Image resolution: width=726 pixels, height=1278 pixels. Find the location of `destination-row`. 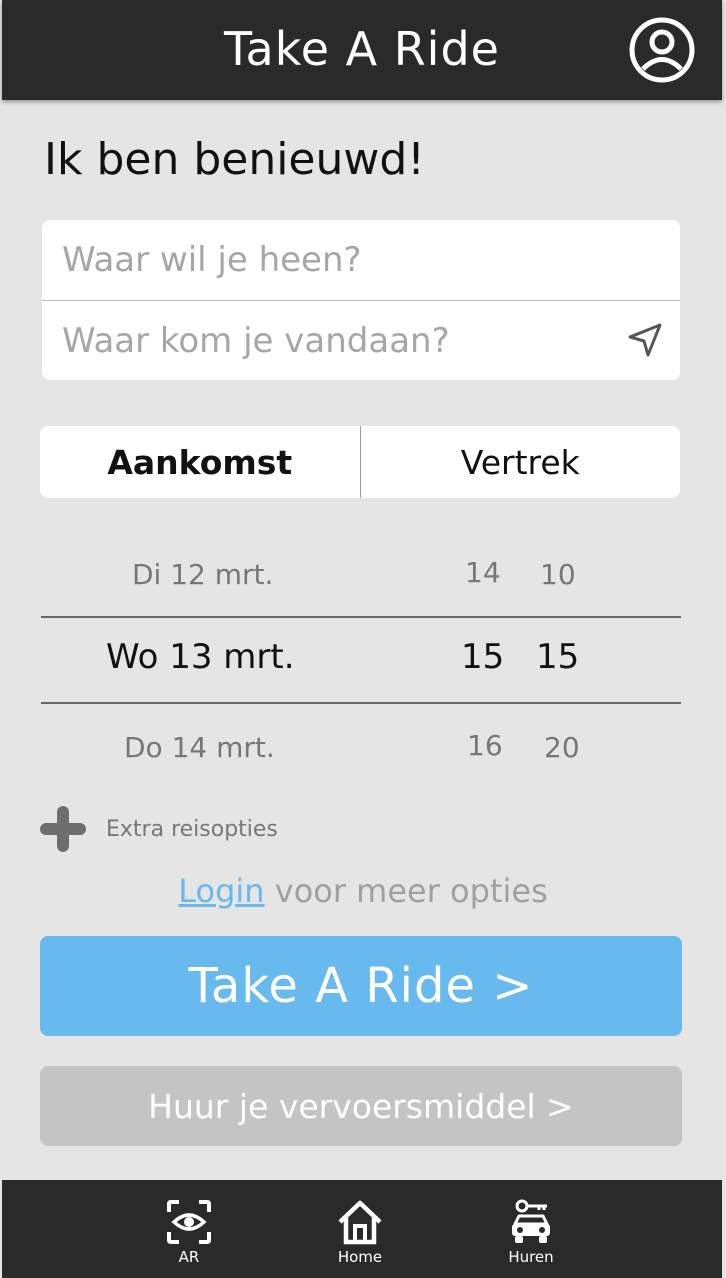

destination-row is located at coordinates (361, 260).